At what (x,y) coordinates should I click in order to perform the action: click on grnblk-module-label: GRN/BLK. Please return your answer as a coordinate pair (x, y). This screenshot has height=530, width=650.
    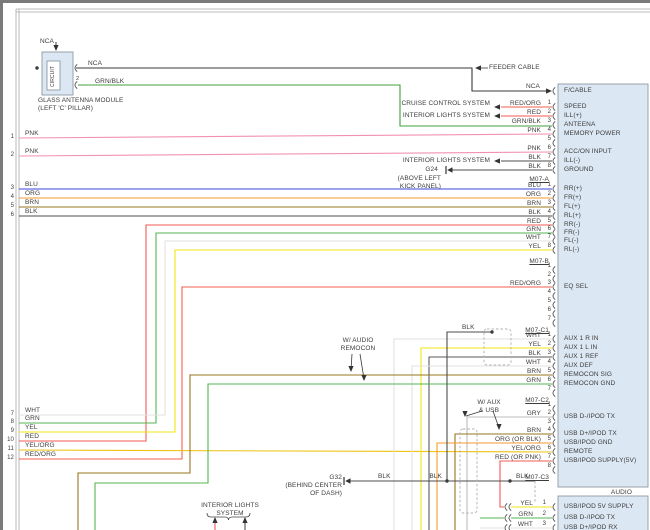
    Looking at the image, I should click on (110, 81).